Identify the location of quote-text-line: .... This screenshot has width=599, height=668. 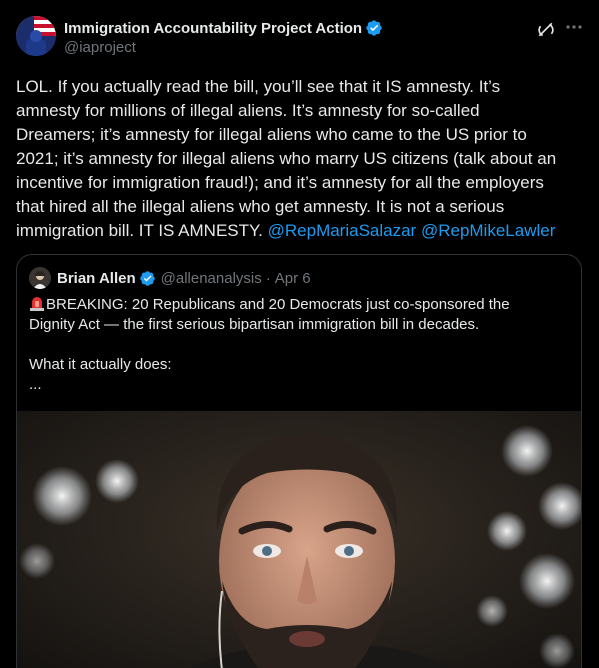
(35, 384).